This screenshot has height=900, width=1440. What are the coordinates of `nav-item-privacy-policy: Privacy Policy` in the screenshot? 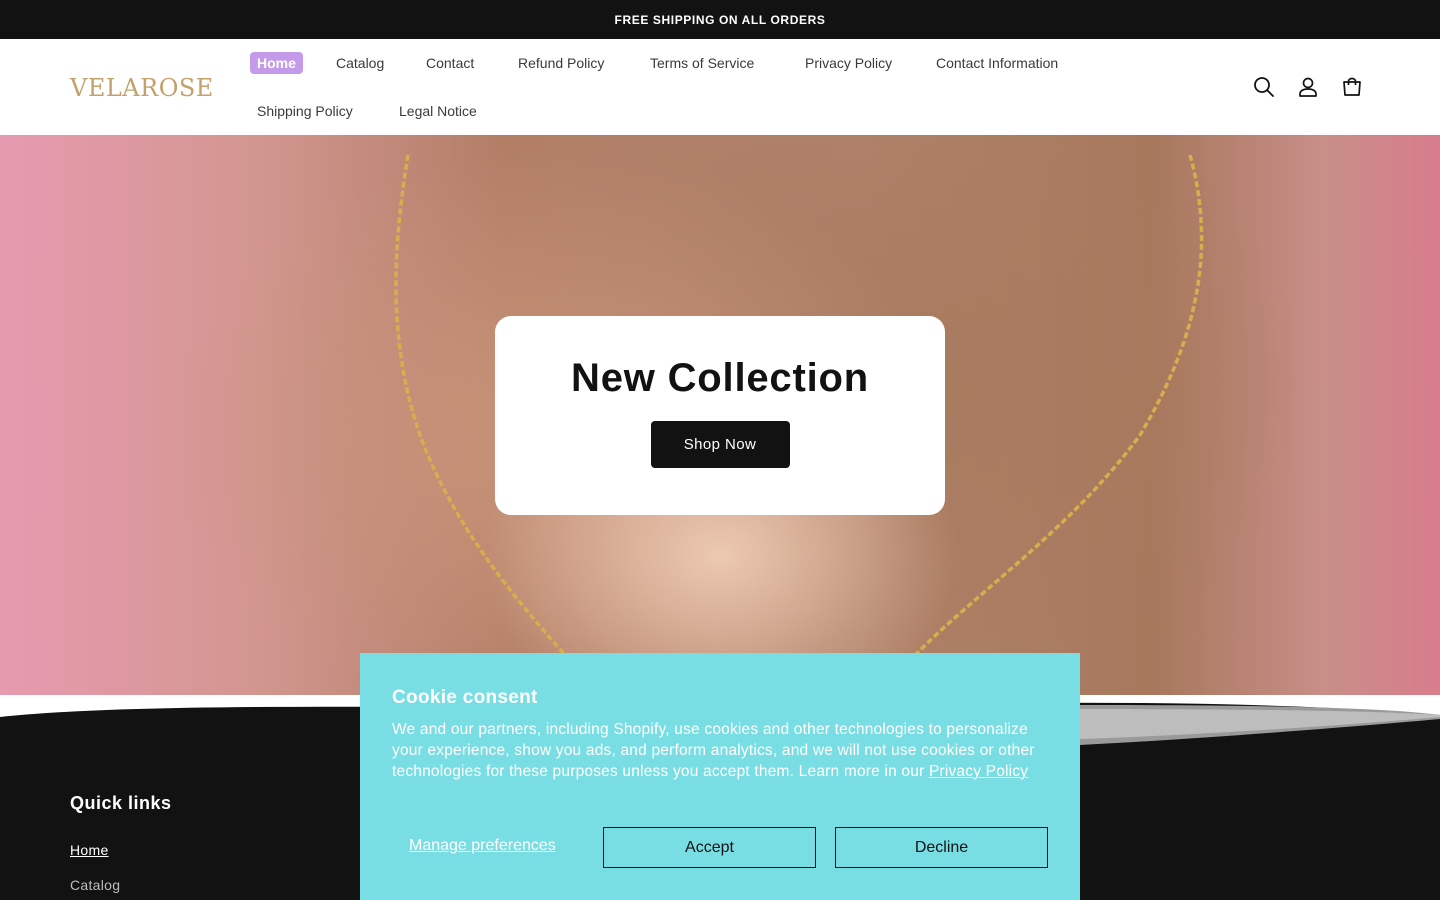 It's located at (848, 63).